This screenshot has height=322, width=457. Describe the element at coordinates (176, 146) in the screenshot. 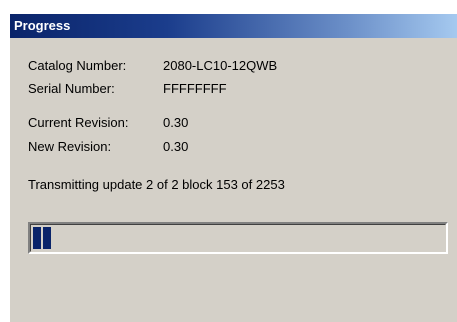

I see `new-revision-value: 0.30` at that location.